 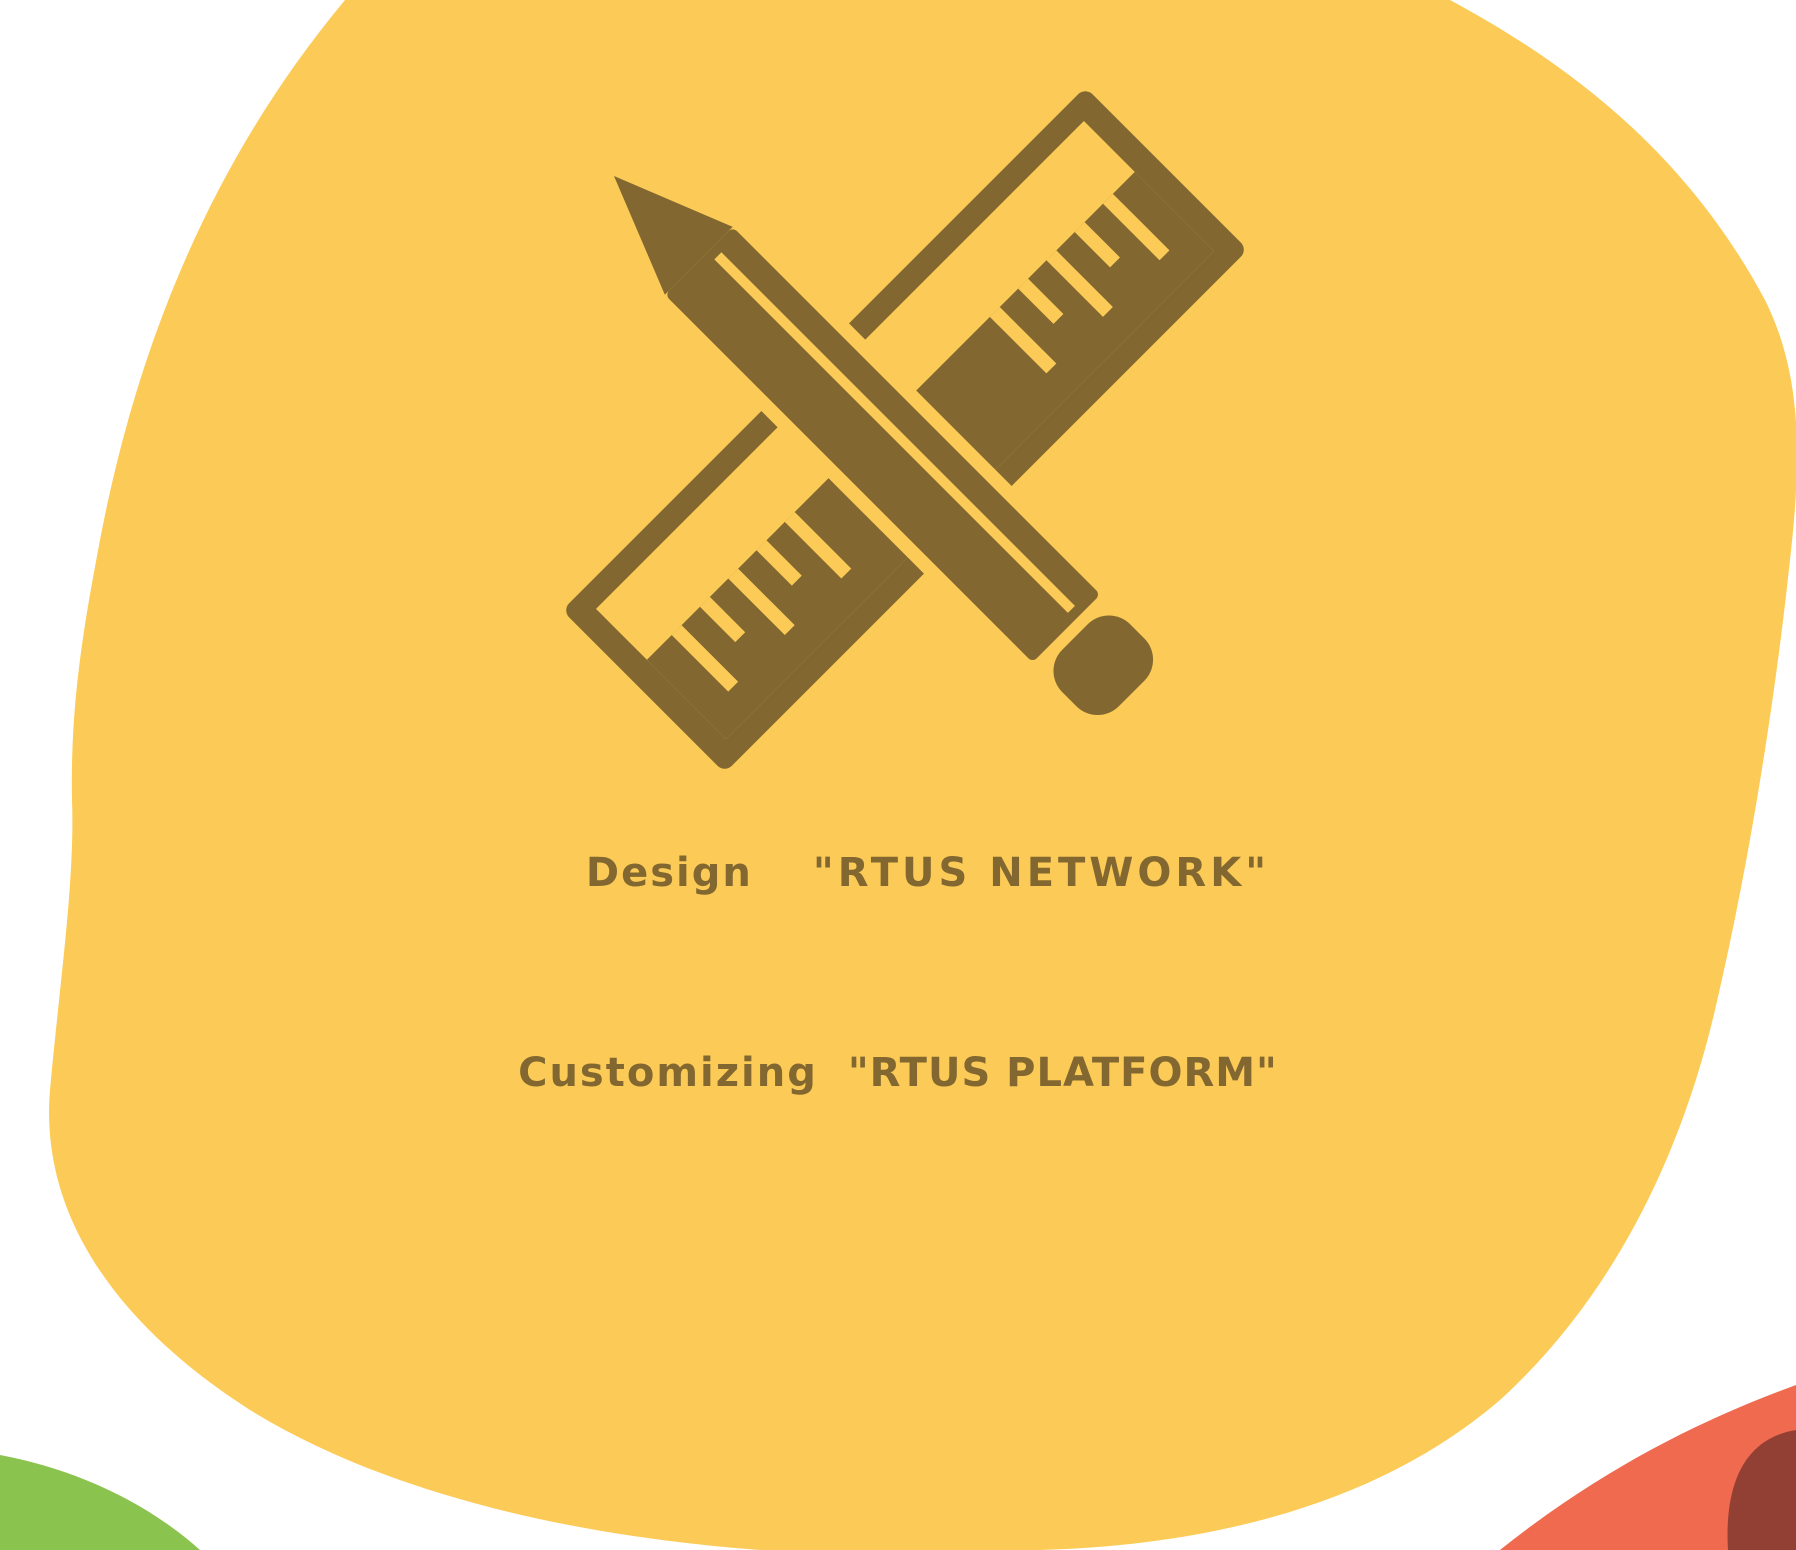 I want to click on headline-line-1-quoted: "RTUS NETWORK", so click(x=1041, y=873).